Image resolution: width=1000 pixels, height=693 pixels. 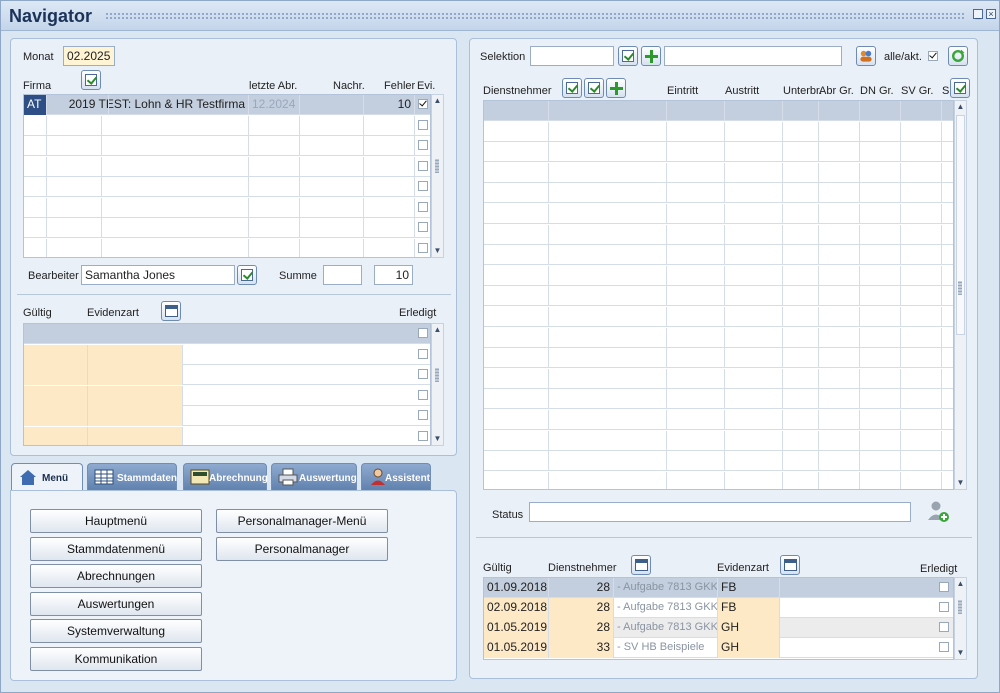 I want to click on refresh-button, so click(x=958, y=56).